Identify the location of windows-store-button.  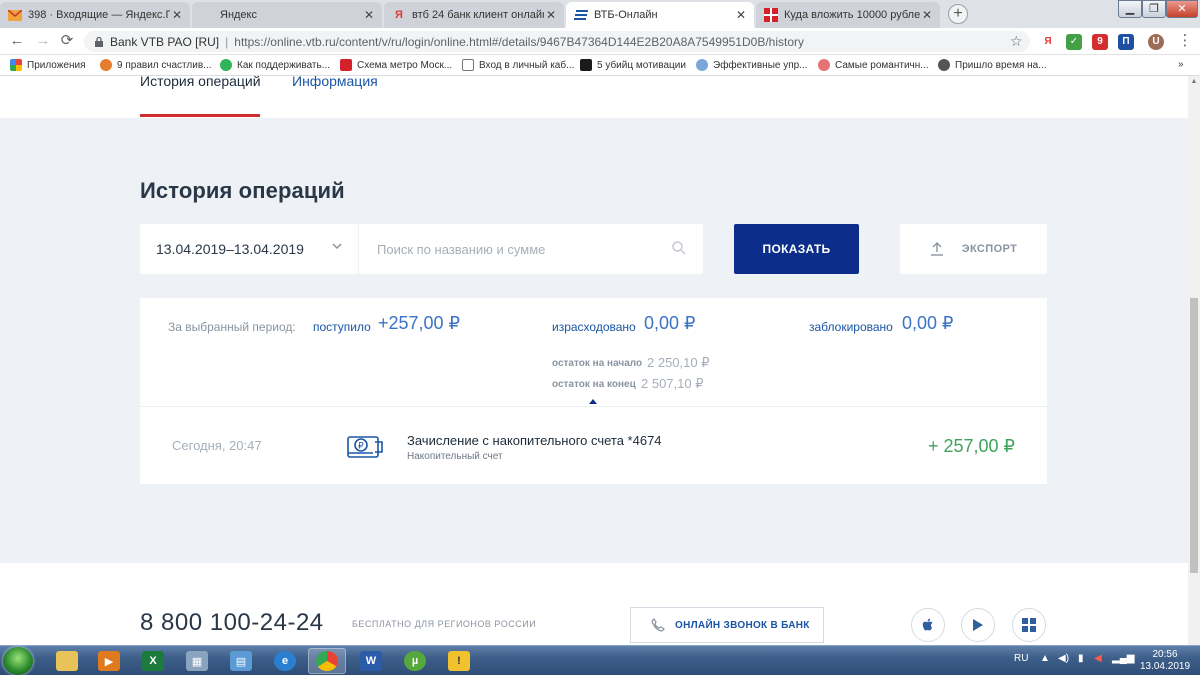
(1029, 625).